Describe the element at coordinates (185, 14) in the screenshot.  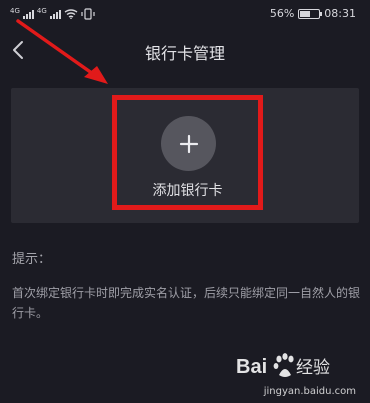
I see `status-bar: 4G 4G 56% 08:31` at that location.